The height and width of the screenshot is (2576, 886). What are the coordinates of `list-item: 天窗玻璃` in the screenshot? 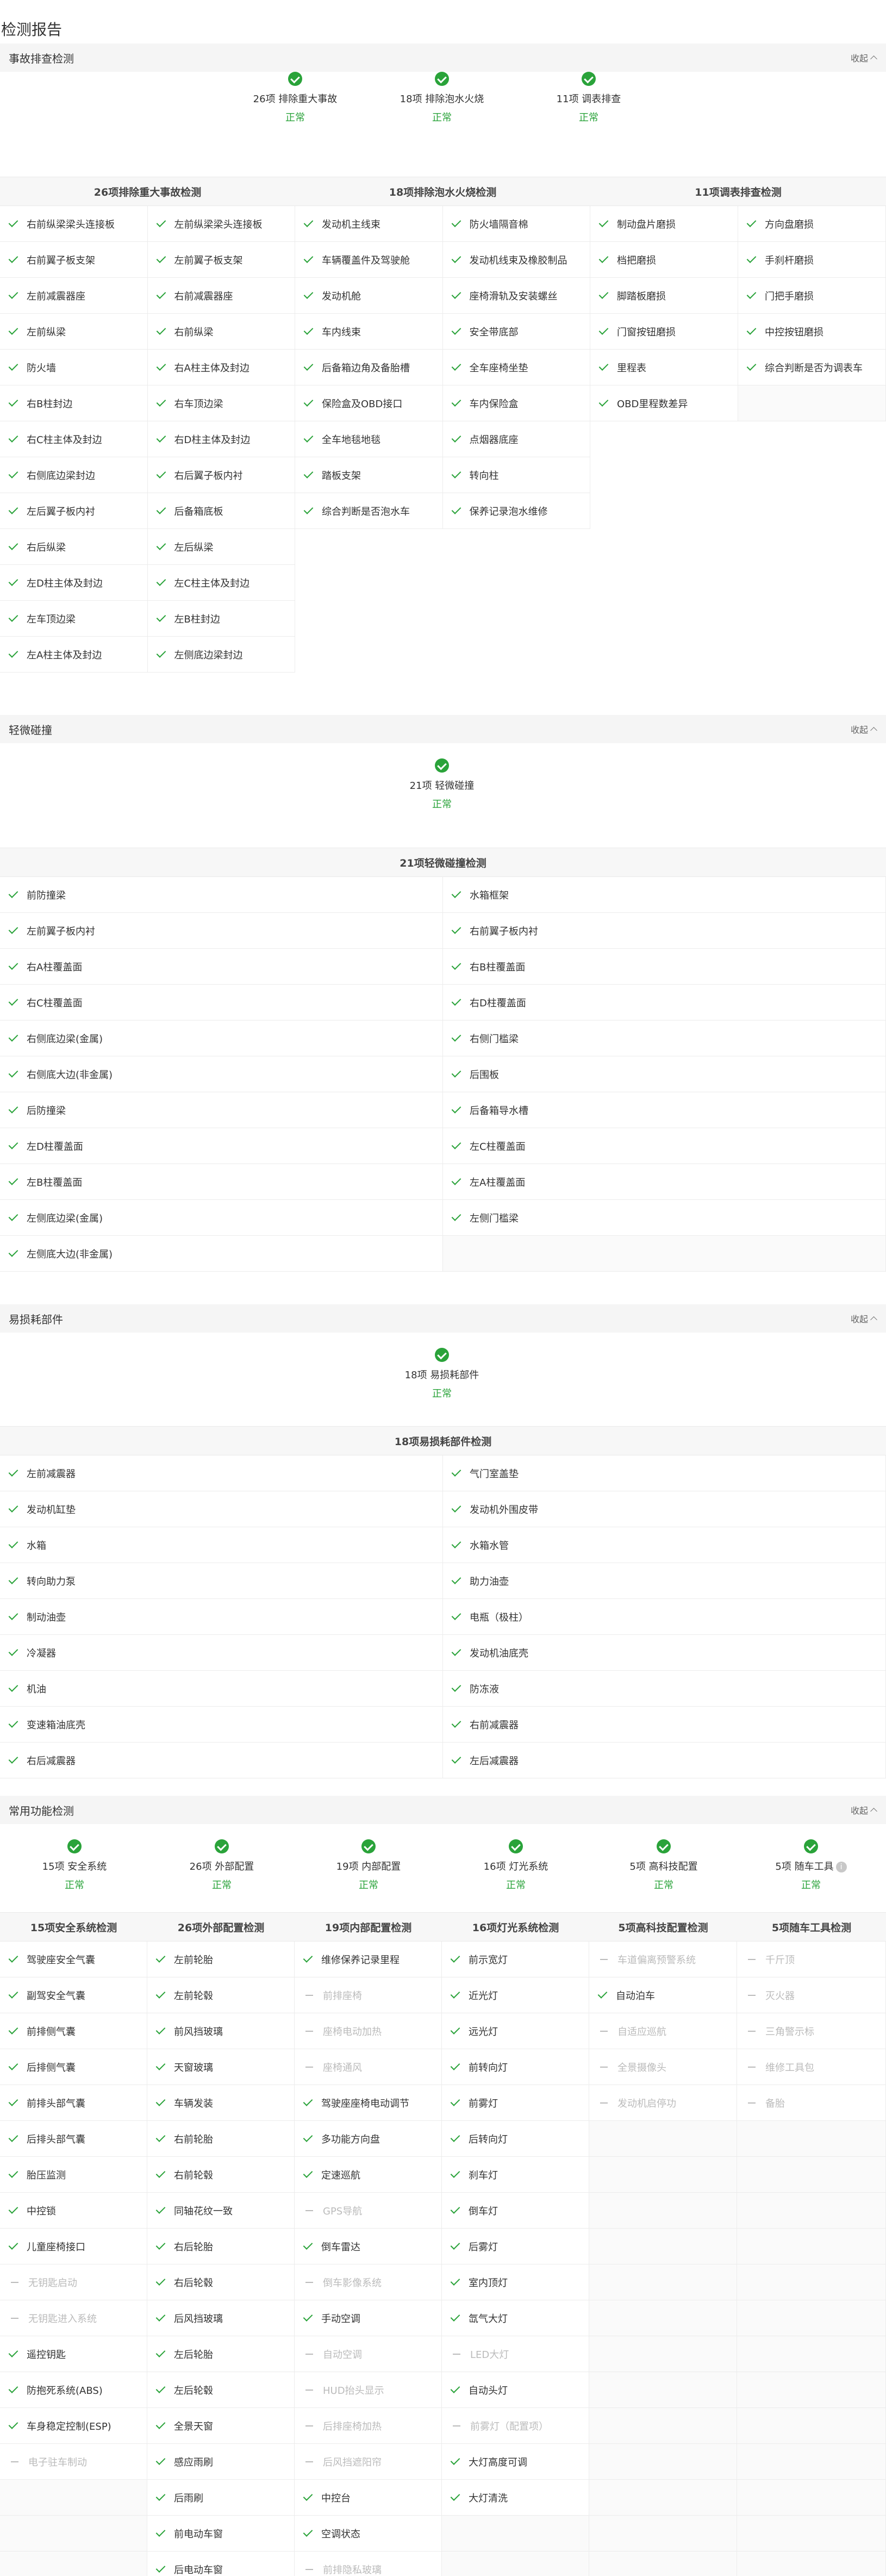 It's located at (221, 2067).